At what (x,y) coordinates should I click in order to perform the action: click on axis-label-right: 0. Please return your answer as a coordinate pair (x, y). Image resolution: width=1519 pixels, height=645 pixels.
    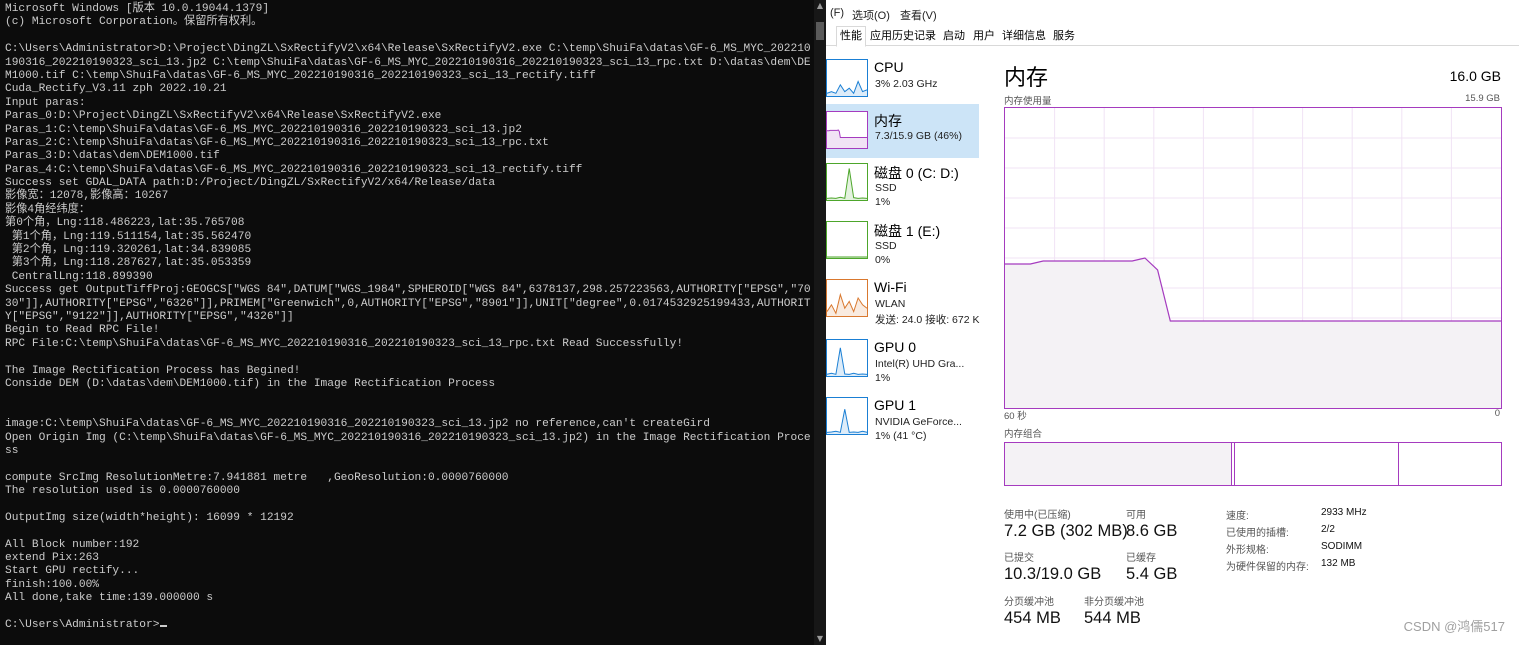
    Looking at the image, I should click on (1497, 413).